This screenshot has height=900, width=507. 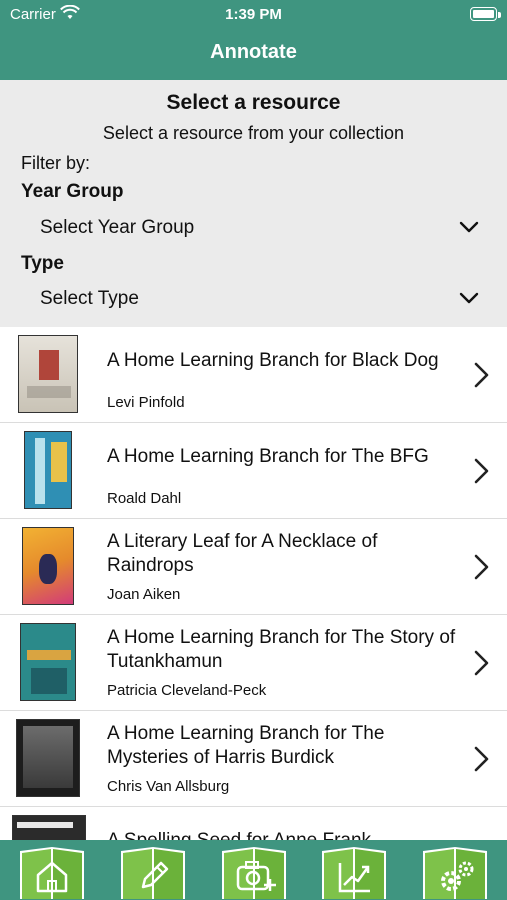 I want to click on tab-camera, so click(x=254, y=871).